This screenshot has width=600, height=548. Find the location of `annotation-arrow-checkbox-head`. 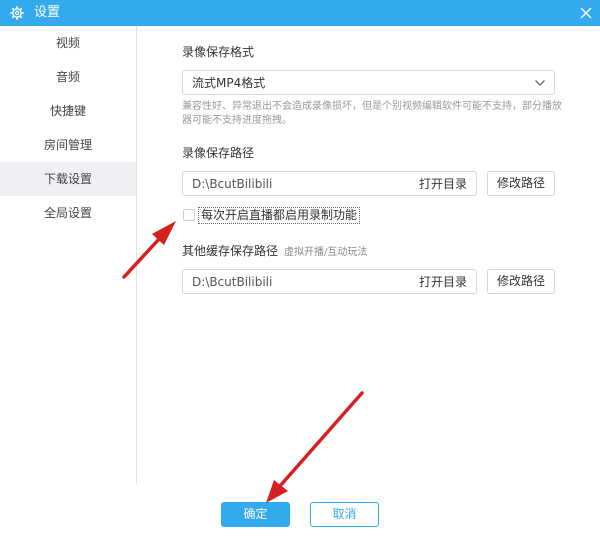

annotation-arrow-checkbox-head is located at coordinates (164, 233).